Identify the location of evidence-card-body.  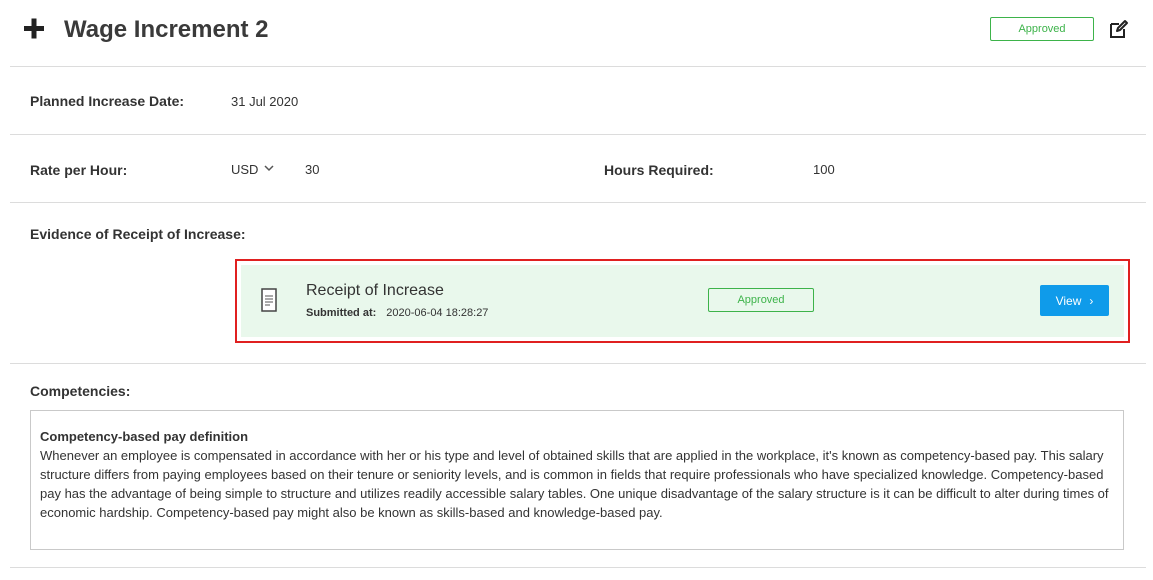
(682, 301).